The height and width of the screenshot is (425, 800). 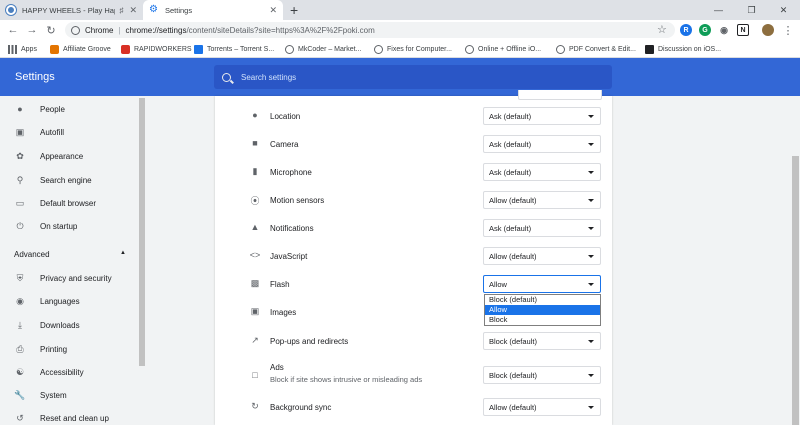 I want to click on search-input, so click(x=391, y=77).